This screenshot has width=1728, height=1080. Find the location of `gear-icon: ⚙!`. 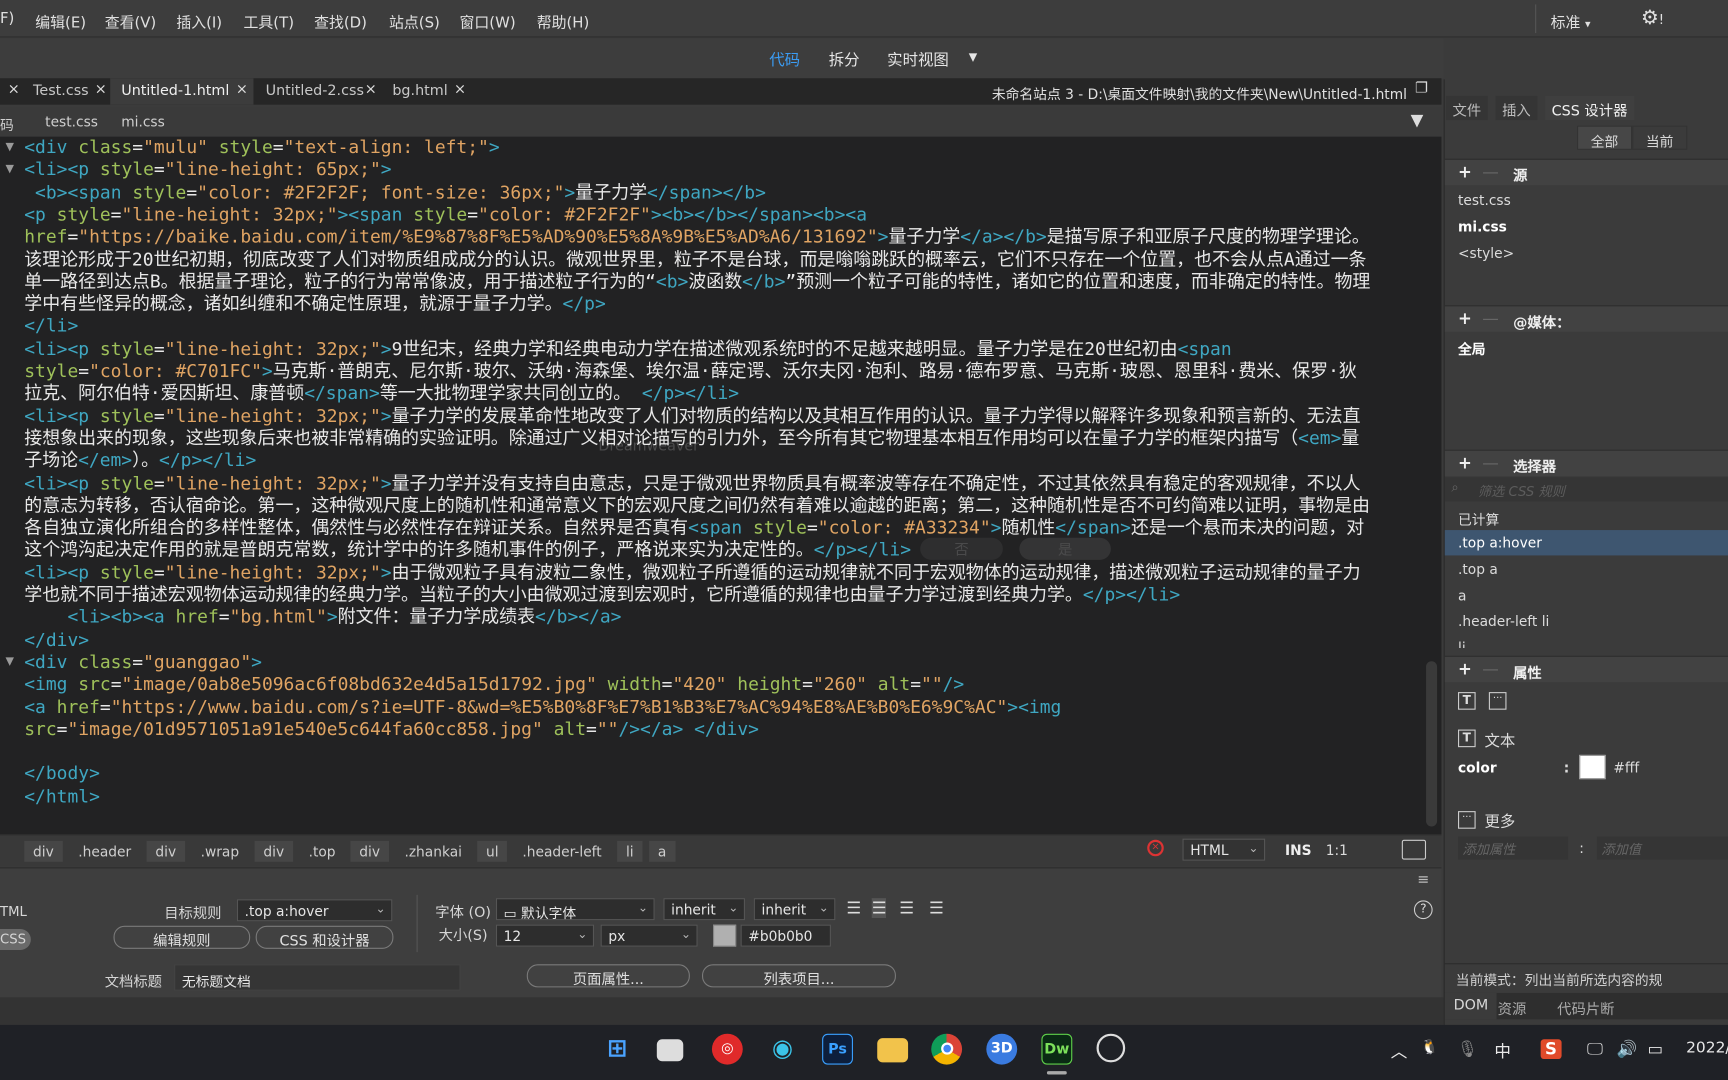

gear-icon: ⚙! is located at coordinates (1652, 18).